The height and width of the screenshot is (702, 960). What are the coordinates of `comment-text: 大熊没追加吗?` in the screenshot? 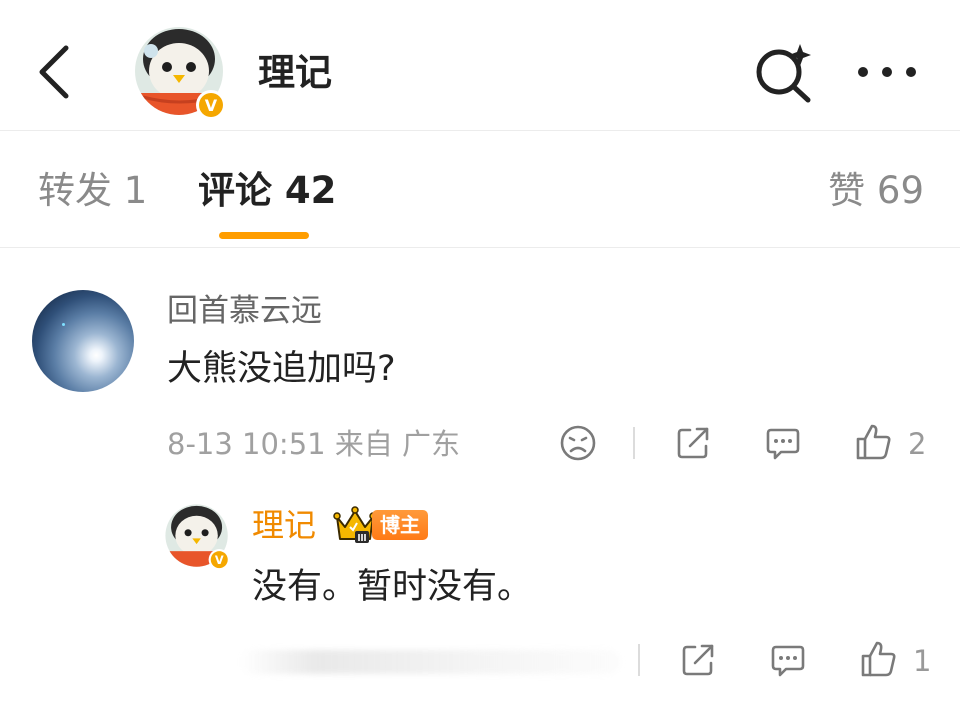 It's located at (281, 369).